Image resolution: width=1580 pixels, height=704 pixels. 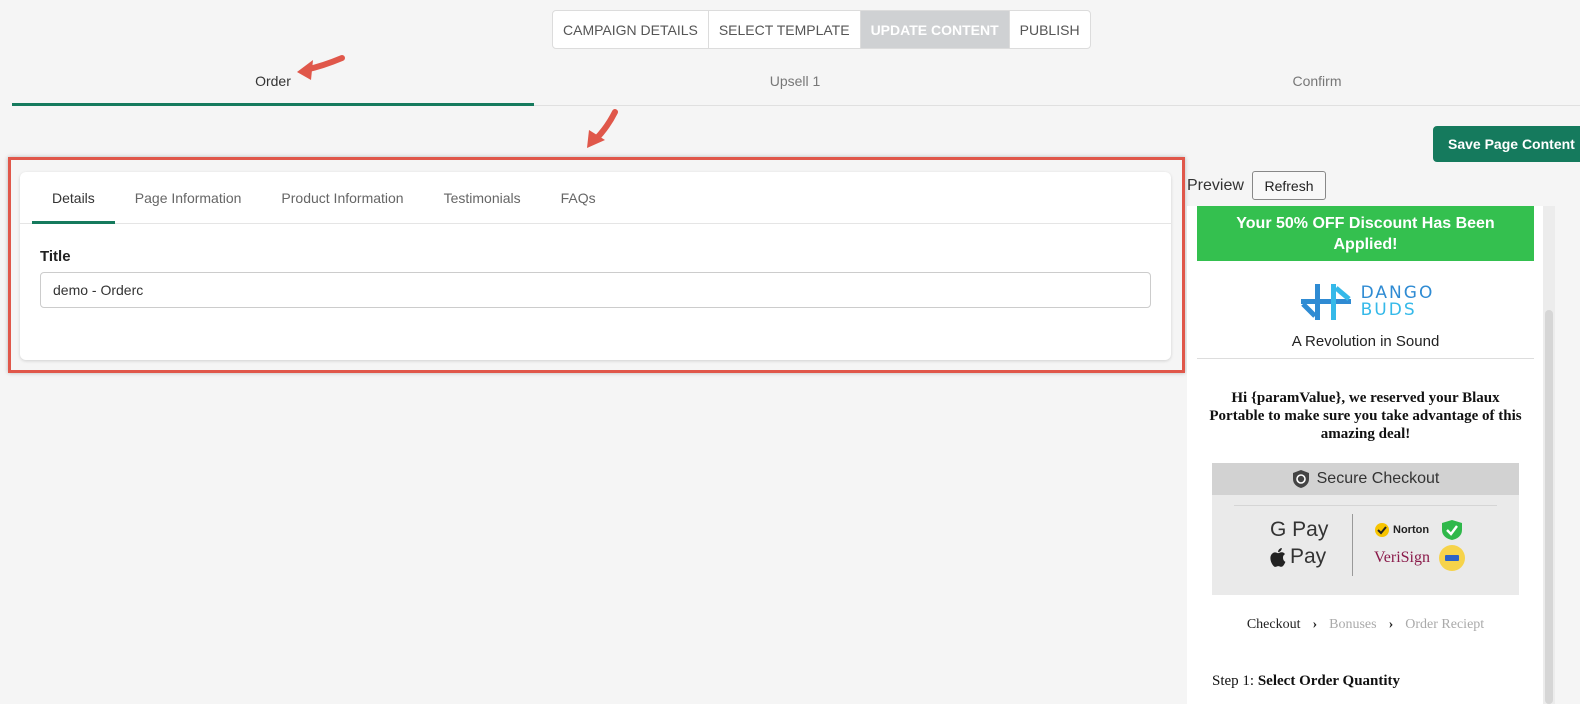 What do you see at coordinates (1300, 479) in the screenshot?
I see `shield-icon` at bounding box center [1300, 479].